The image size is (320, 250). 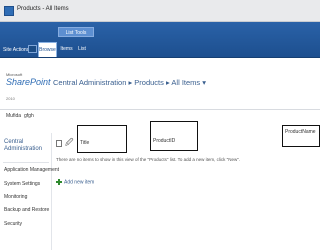 What do you see at coordinates (59, 143) in the screenshot?
I see `select-all-checkbox` at bounding box center [59, 143].